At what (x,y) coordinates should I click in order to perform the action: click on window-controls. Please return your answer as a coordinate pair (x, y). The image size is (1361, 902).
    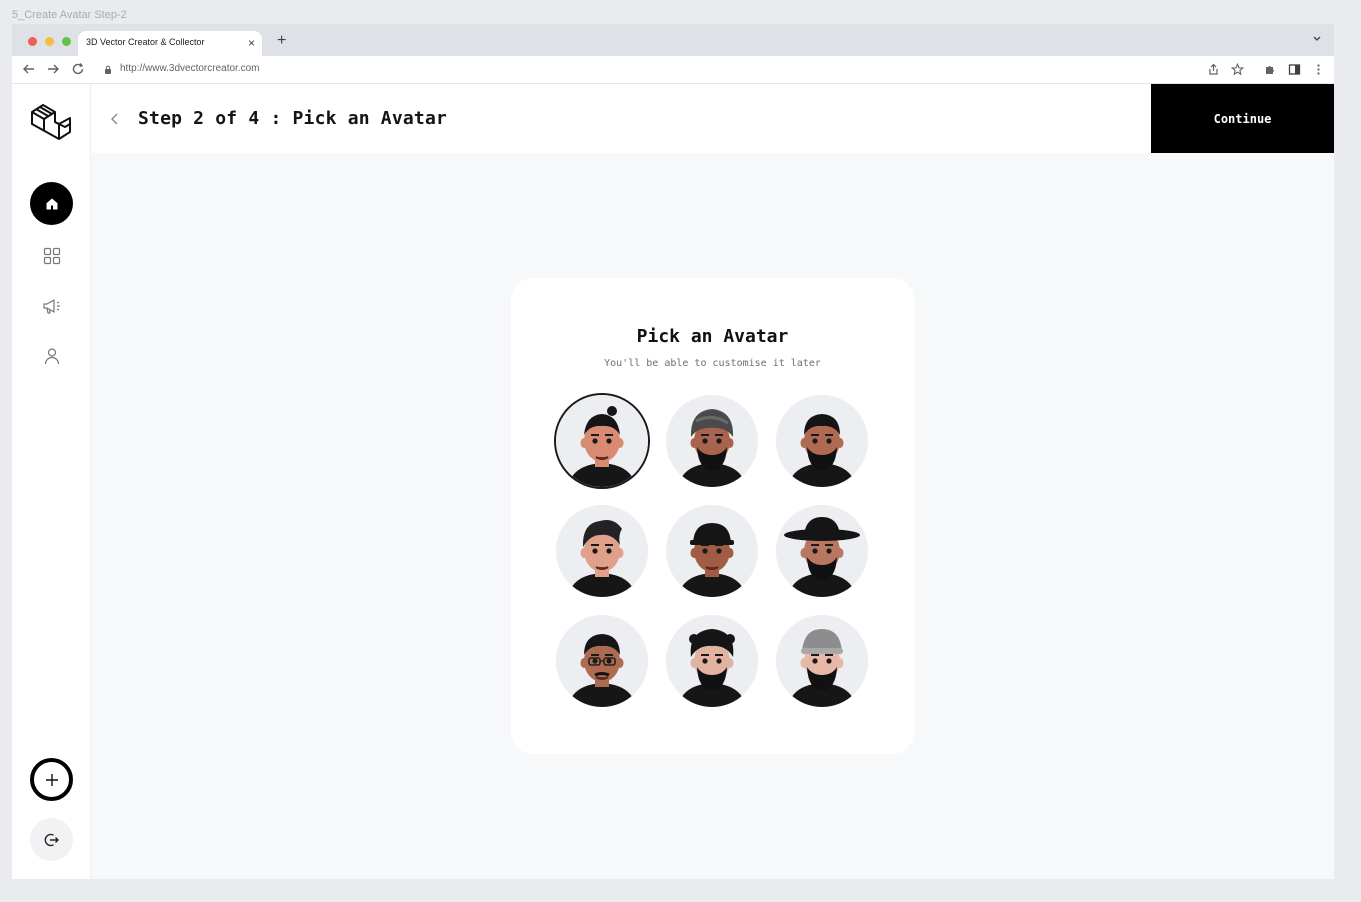
    Looking at the image, I should click on (49, 41).